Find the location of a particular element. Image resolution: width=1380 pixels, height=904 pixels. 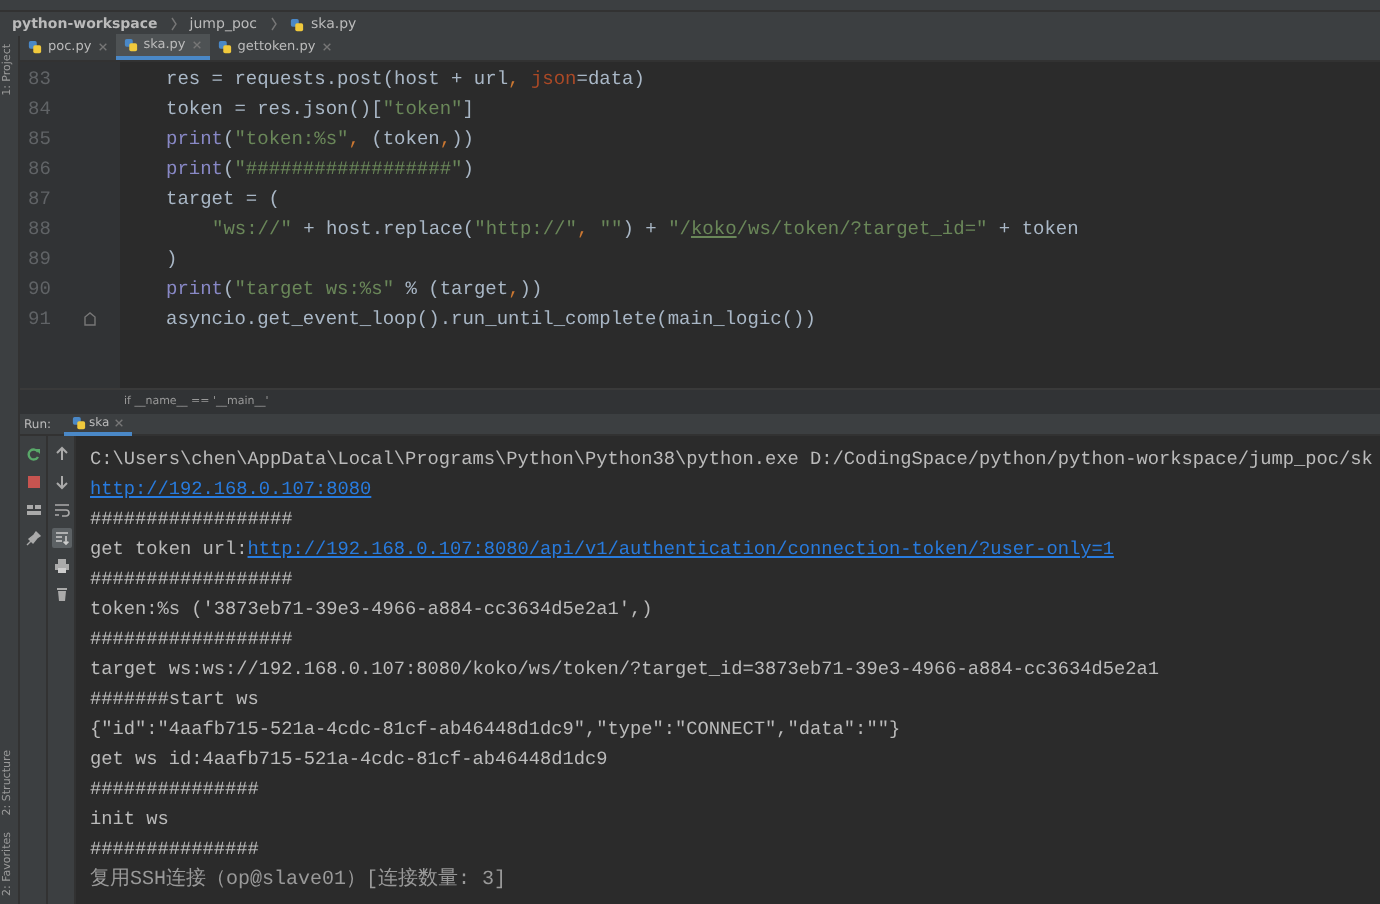

console-link: http://192.168.0.107:8080/api/v1/authentication/connection-token/?user-only=1 is located at coordinates (680, 549).